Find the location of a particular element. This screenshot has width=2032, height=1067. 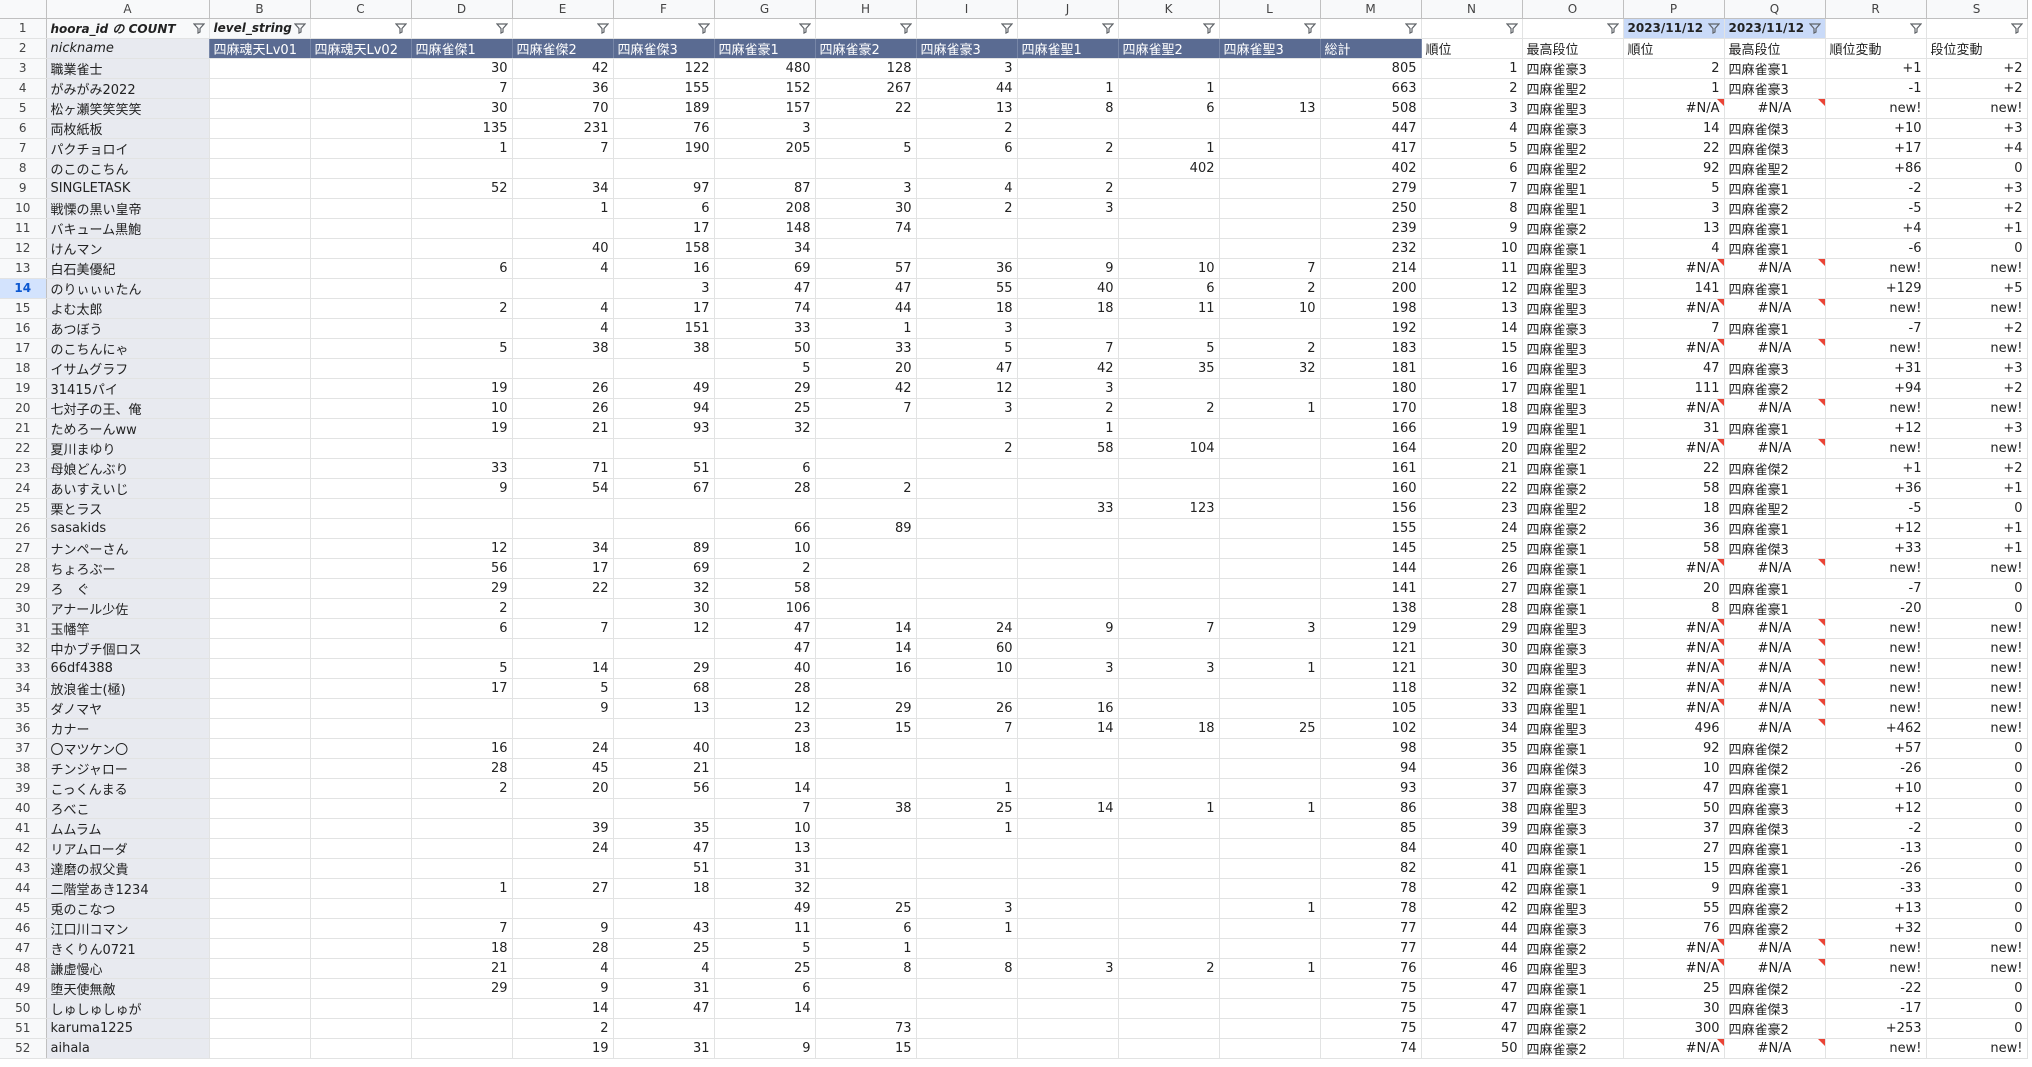

cell-m: 160 is located at coordinates (1371, 488).